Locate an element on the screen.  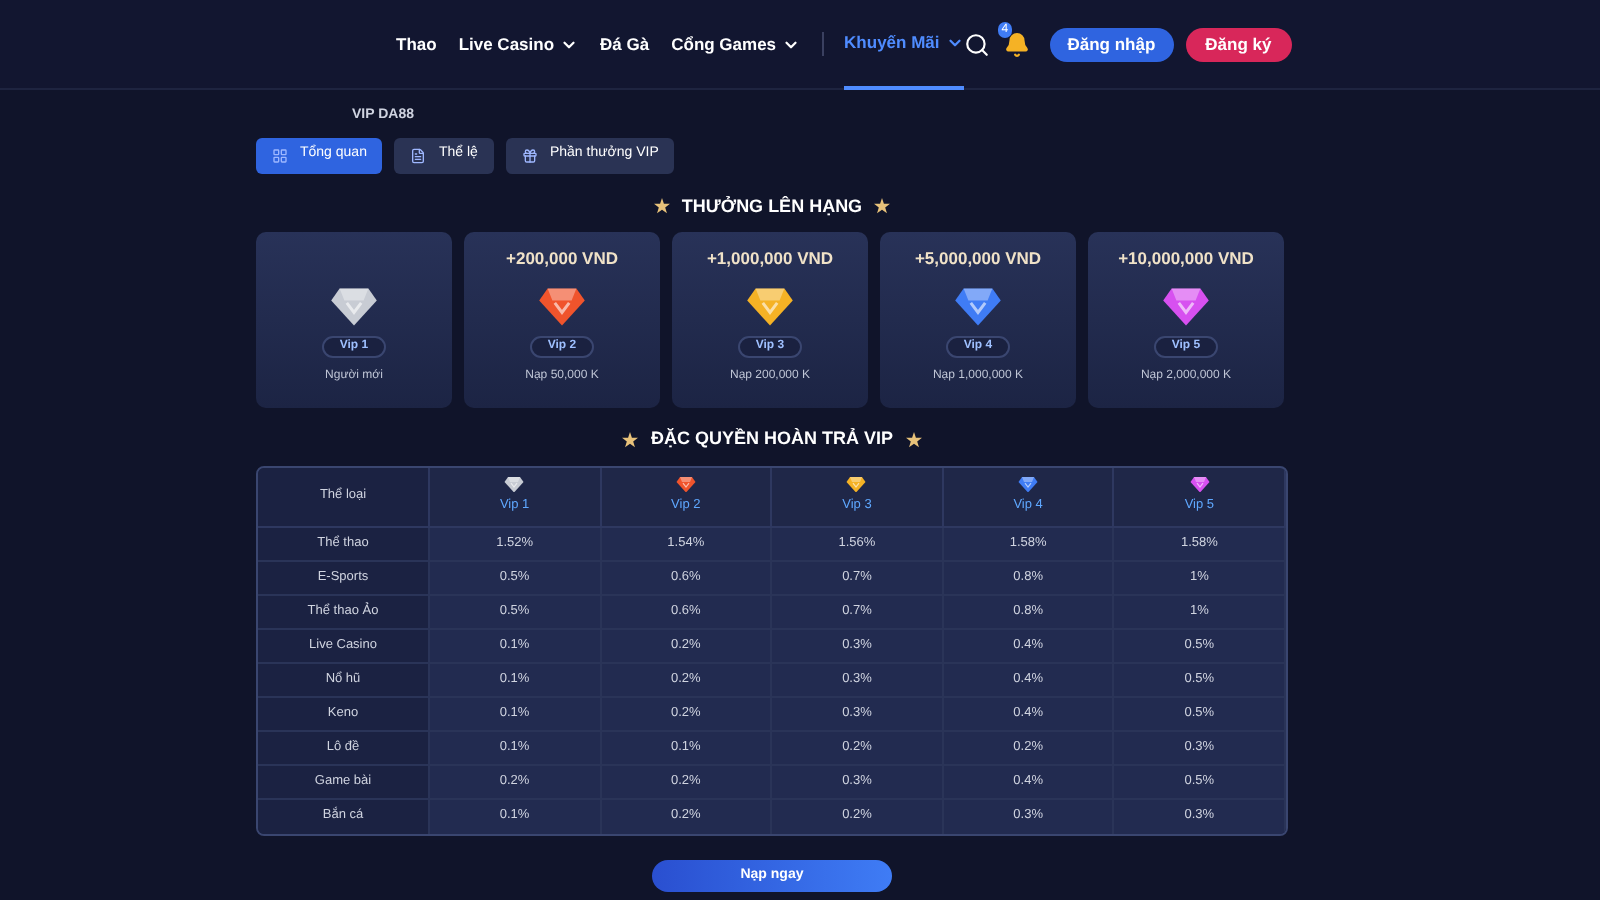
bonus-amount: +10,000,000 VND is located at coordinates (1186, 258).